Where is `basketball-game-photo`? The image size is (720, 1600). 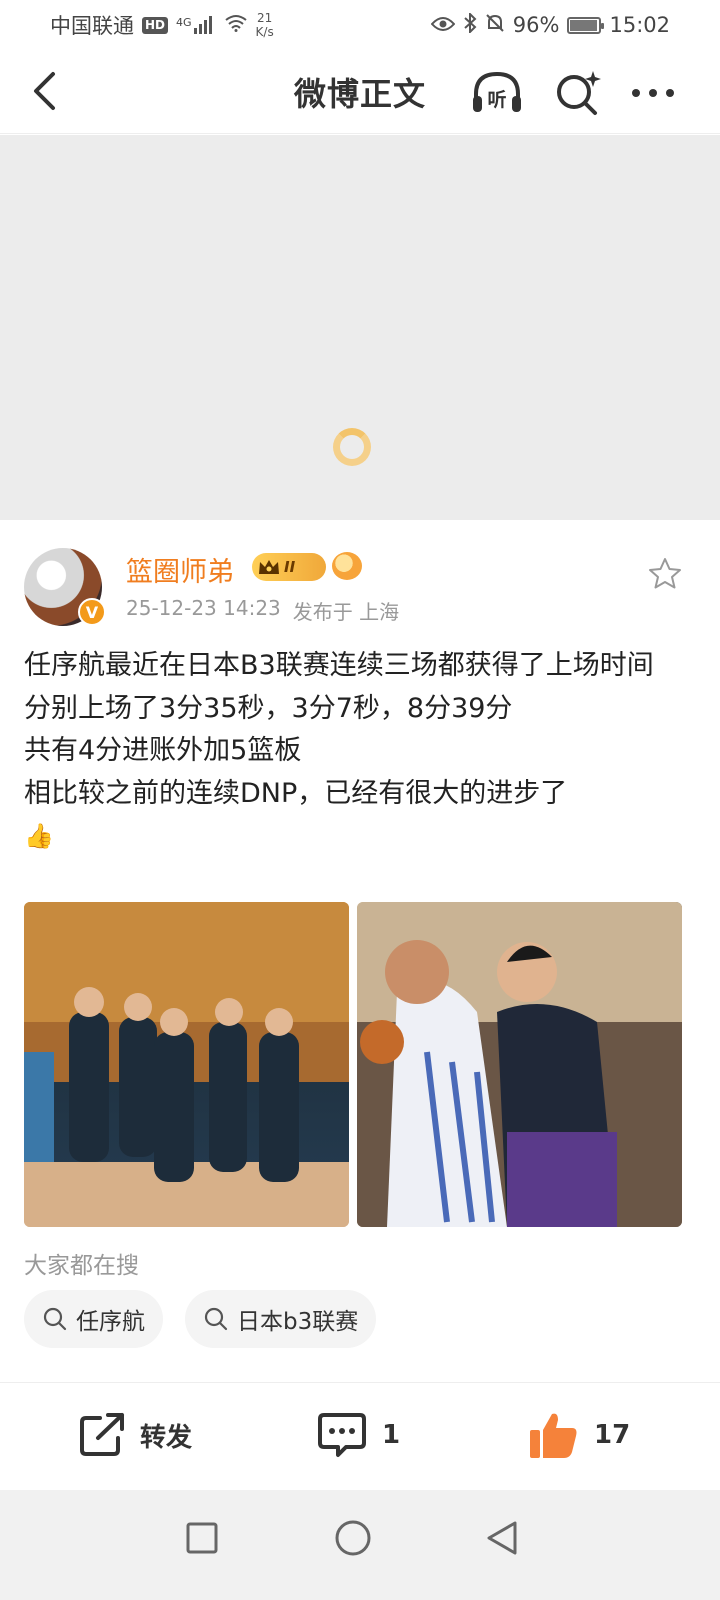
basketball-game-photo is located at coordinates (519, 1064).